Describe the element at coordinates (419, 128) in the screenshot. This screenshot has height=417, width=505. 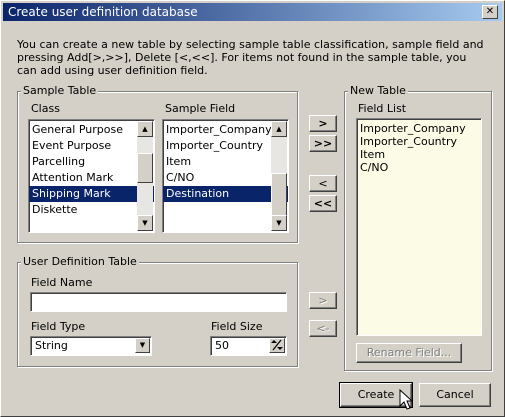
I see `field-list-item: Importer_Company` at that location.